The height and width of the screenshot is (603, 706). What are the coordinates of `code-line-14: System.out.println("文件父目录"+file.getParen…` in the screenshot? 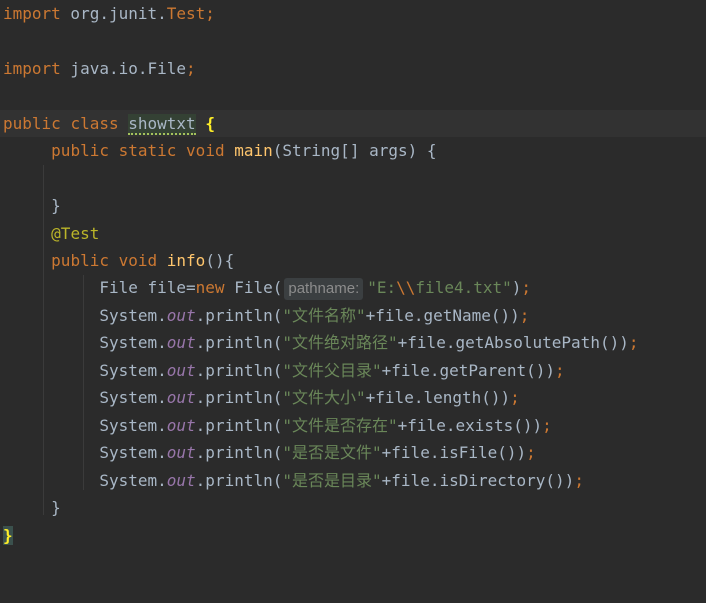 It's located at (353, 370).